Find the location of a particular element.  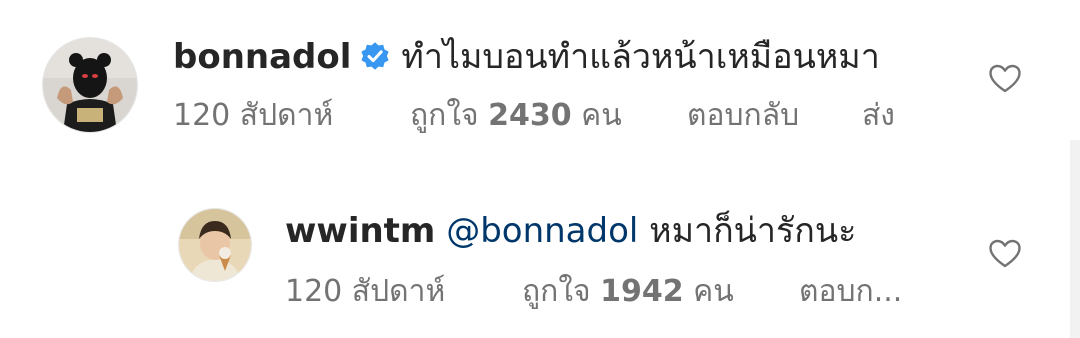

avatar-wwintm is located at coordinates (215, 245).